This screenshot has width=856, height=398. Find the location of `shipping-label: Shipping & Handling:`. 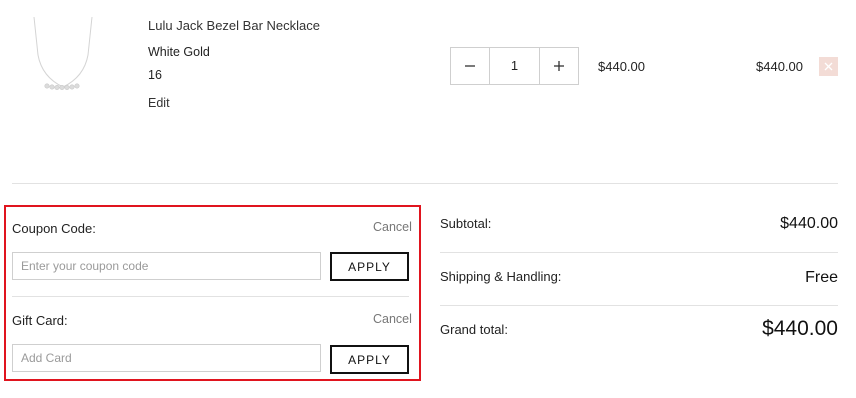

shipping-label: Shipping & Handling: is located at coordinates (501, 276).